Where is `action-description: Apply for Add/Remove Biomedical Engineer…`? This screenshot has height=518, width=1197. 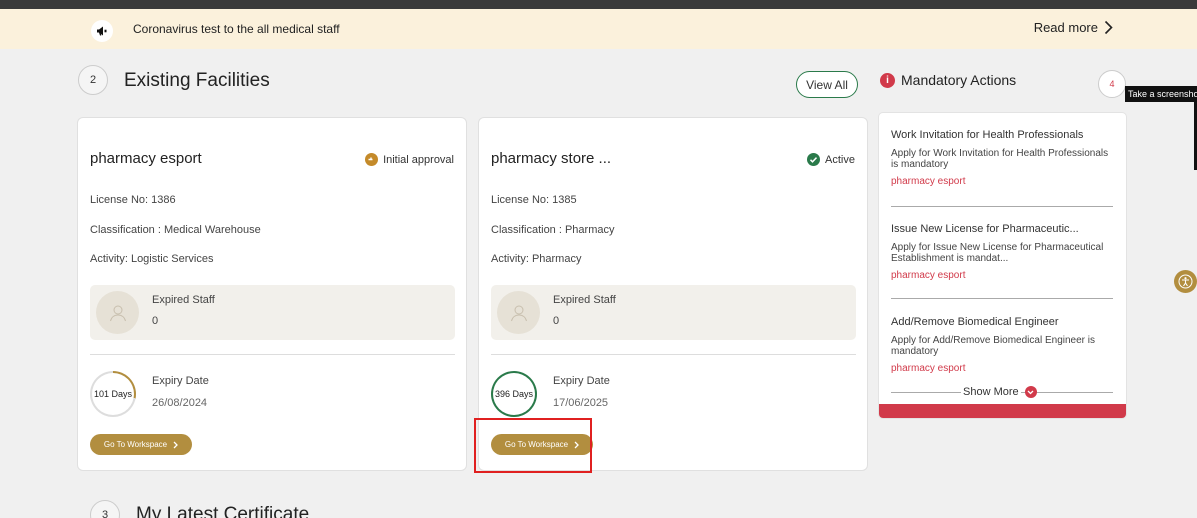 action-description: Apply for Add/Remove Biomedical Engineer… is located at coordinates (993, 346).